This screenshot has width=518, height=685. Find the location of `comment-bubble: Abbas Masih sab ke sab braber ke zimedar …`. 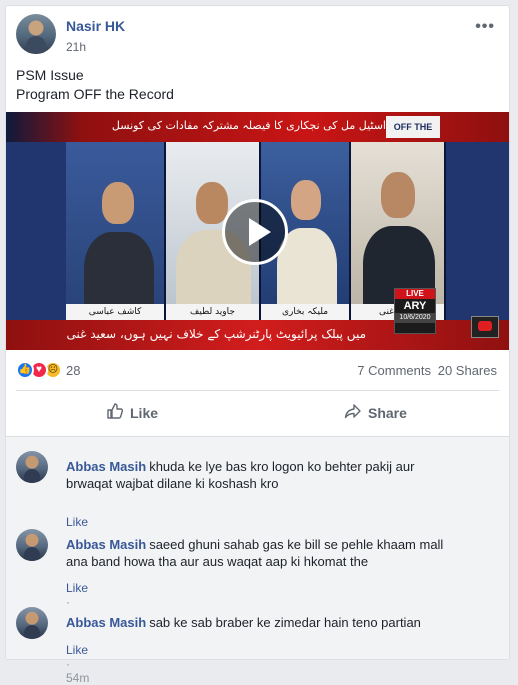

comment-bubble: Abbas Masih sab ke sab braber ke zimedar … is located at coordinates (244, 622).